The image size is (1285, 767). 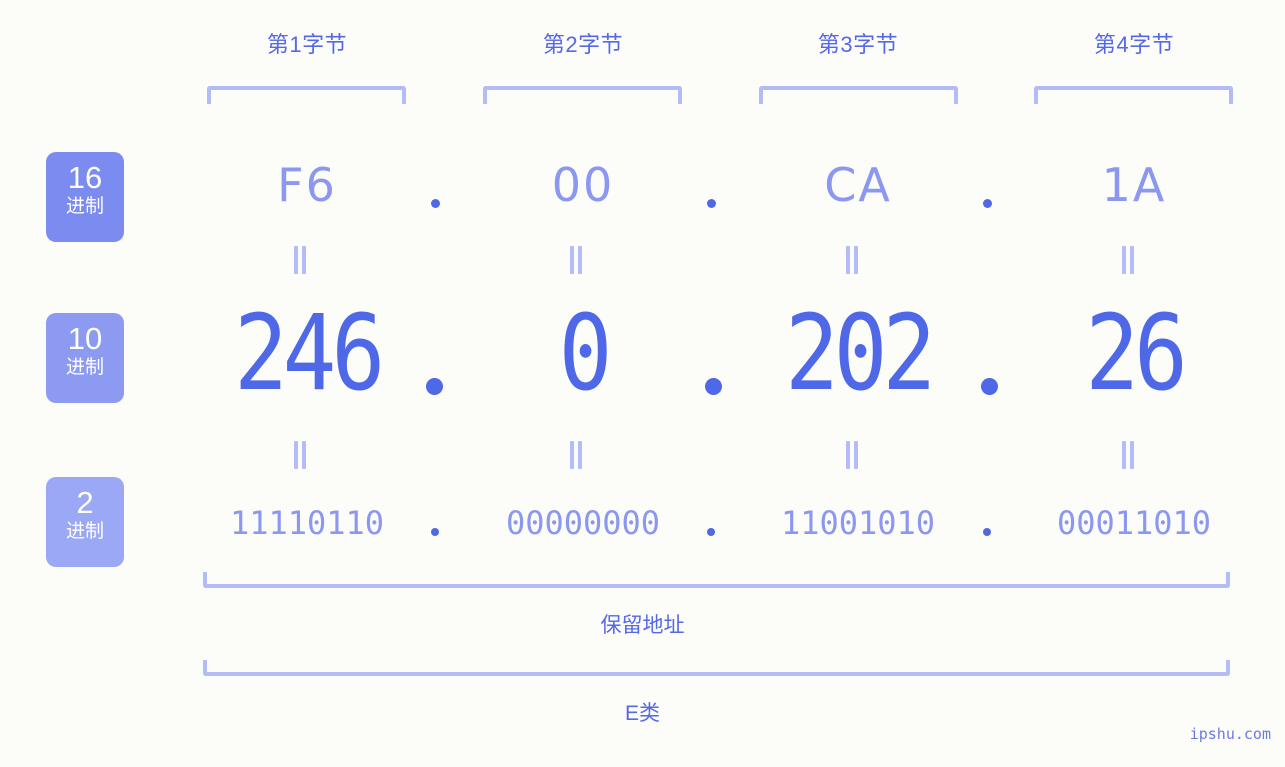 I want to click on hex-byte-2: 00, so click(x=583, y=185).